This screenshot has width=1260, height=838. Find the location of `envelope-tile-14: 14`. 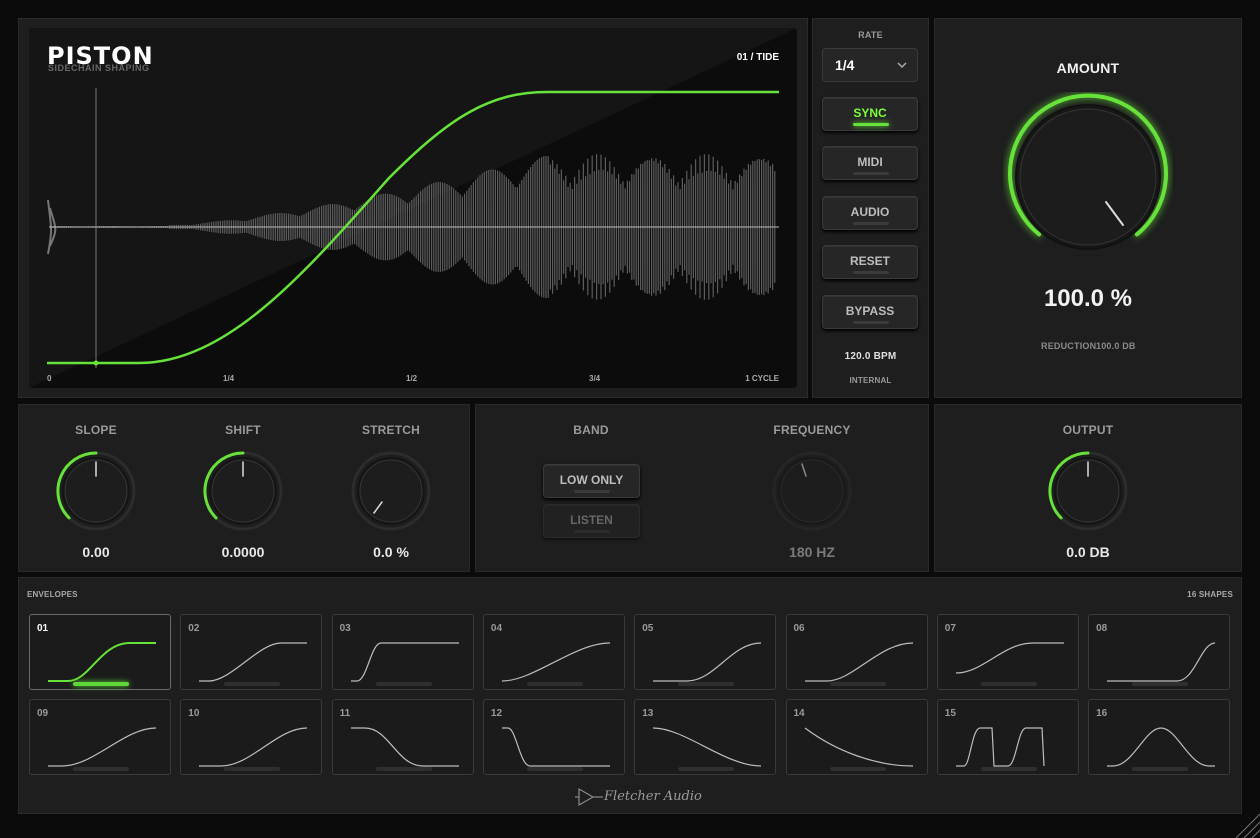

envelope-tile-14: 14 is located at coordinates (856, 737).